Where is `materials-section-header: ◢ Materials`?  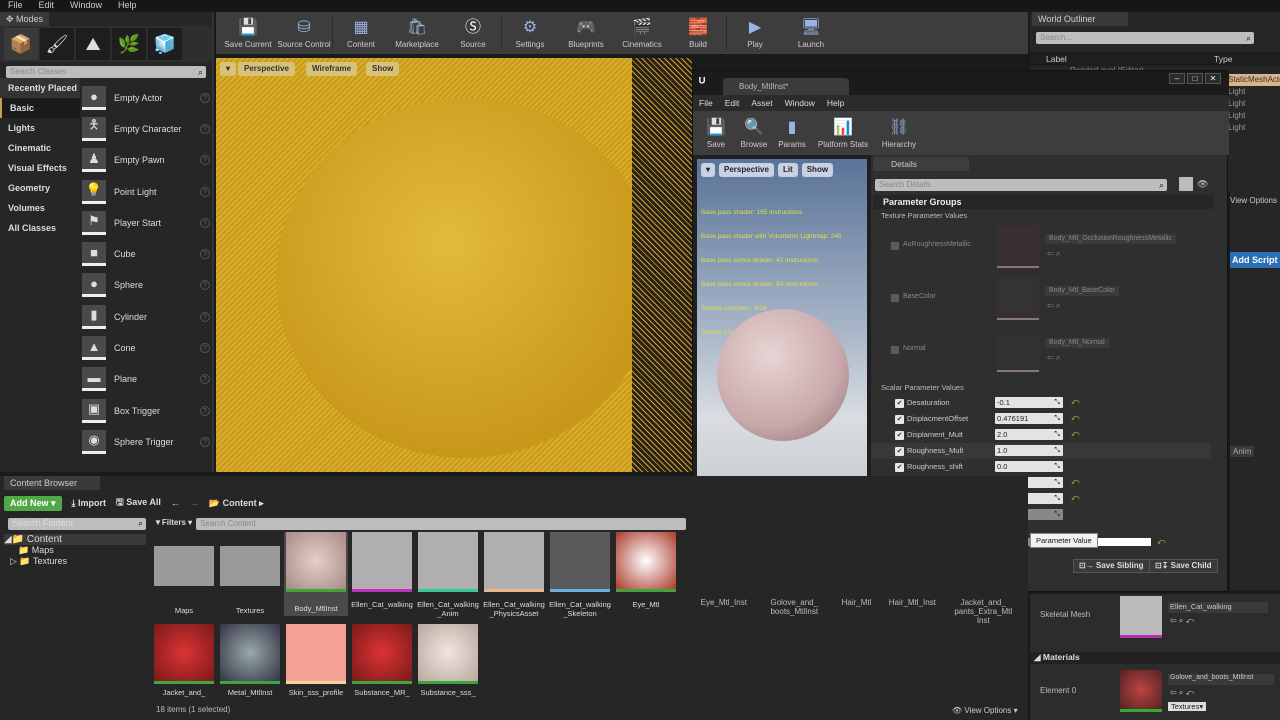 materials-section-header: ◢ Materials is located at coordinates (1155, 658).